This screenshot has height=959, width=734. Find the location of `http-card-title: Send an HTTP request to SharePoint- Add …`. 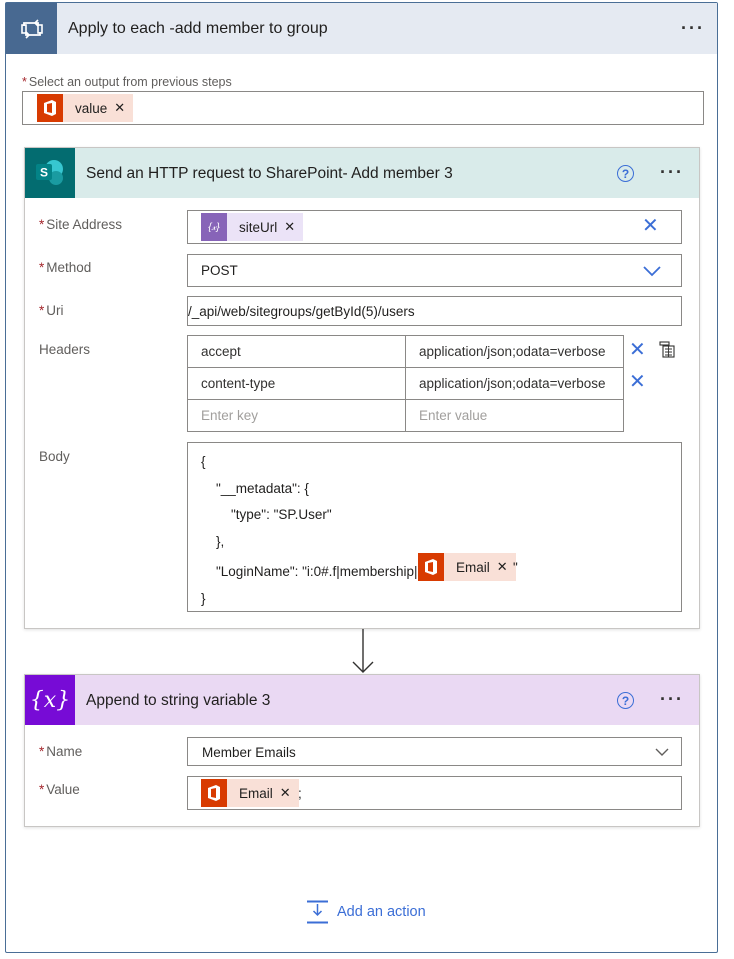

http-card-title: Send an HTTP request to SharePoint- Add … is located at coordinates (269, 173).